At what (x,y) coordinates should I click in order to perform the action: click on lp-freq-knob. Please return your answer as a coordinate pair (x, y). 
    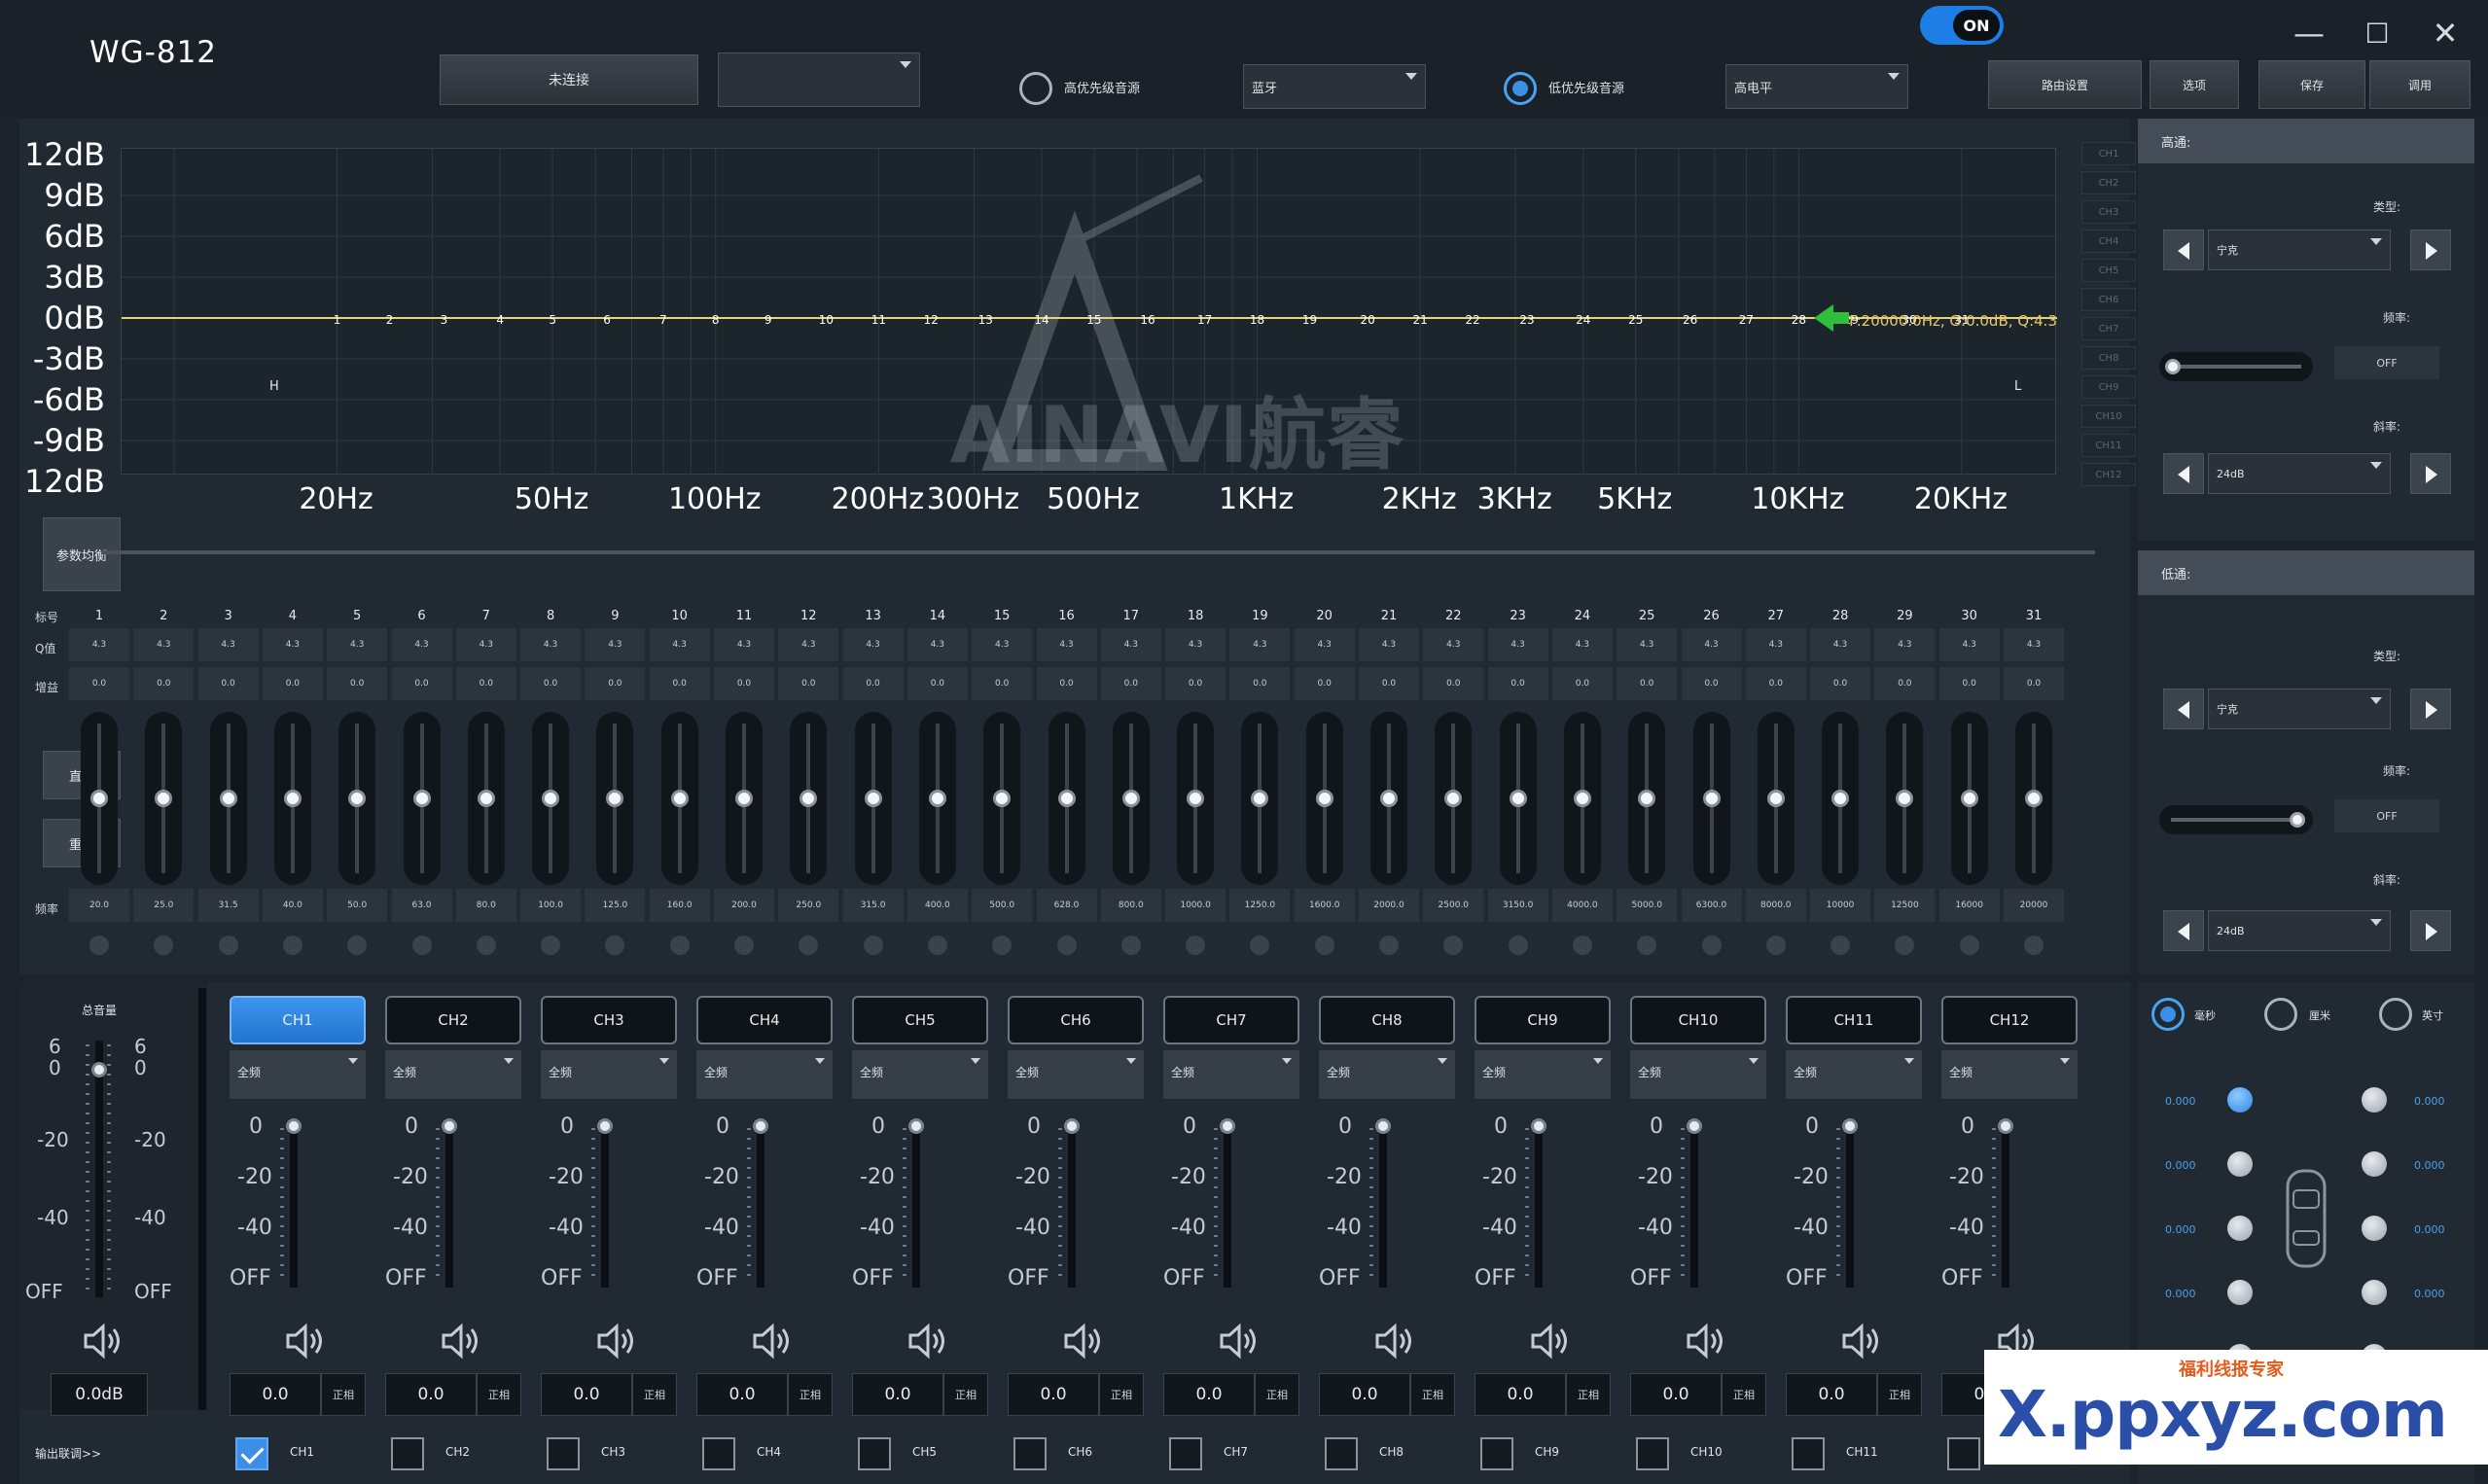
    Looking at the image, I should click on (2297, 820).